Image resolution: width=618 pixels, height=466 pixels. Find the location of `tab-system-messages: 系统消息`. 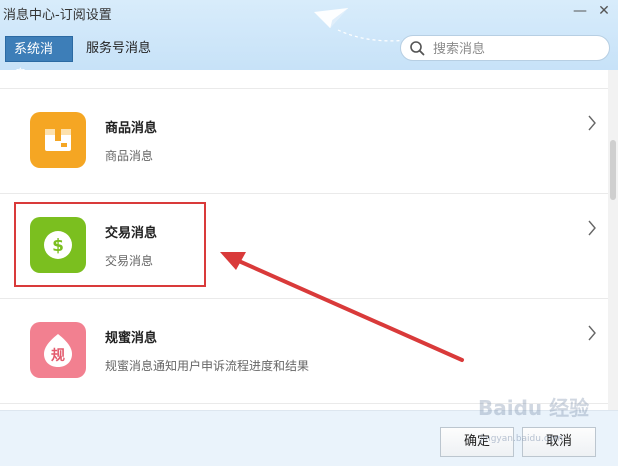

tab-system-messages: 系统消息 is located at coordinates (39, 59).